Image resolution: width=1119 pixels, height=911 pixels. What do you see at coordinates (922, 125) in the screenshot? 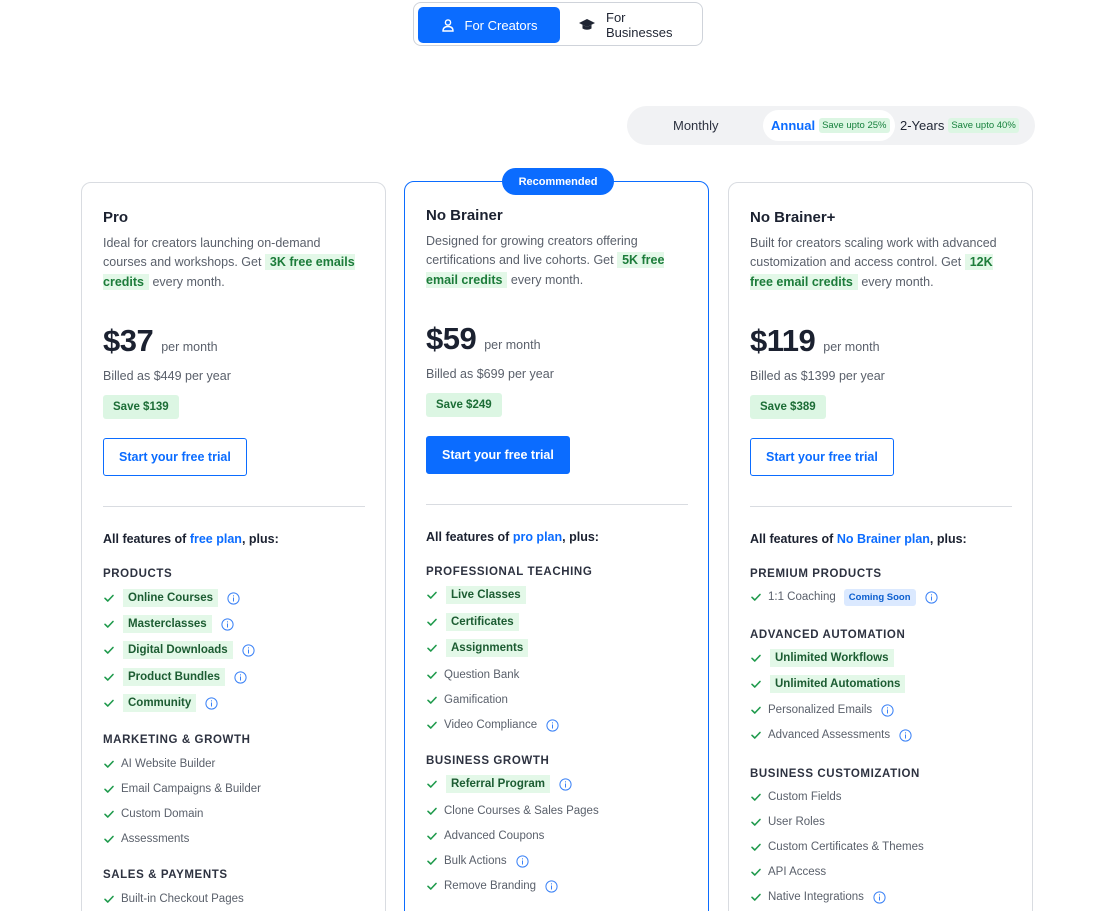
I see `two-years-label: 2-Years` at bounding box center [922, 125].